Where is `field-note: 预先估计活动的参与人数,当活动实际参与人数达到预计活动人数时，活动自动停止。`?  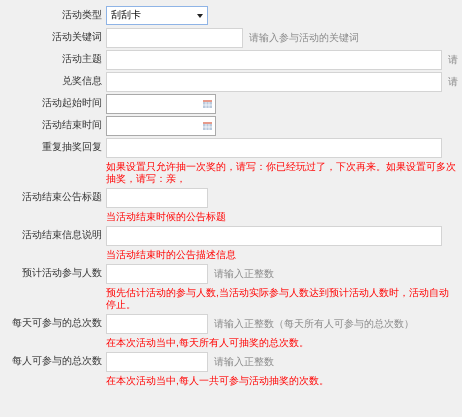
field-note: 预先估计活动的参与人数,当活动实际参与人数达到预计活动人数时，活动自动停止。 is located at coordinates (278, 300).